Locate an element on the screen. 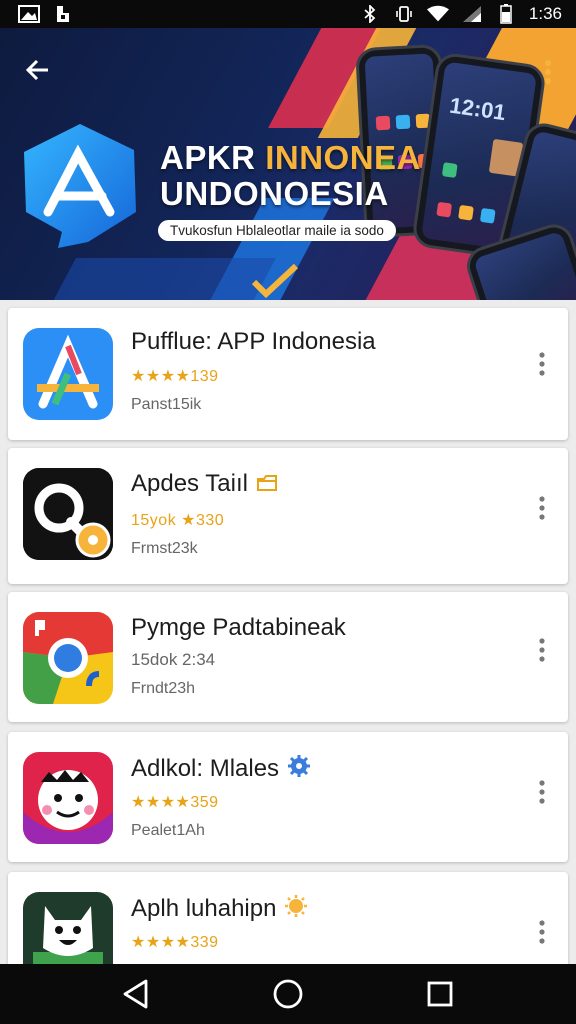 The height and width of the screenshot is (1024, 576). triangle-back-icon is located at coordinates (135, 994).